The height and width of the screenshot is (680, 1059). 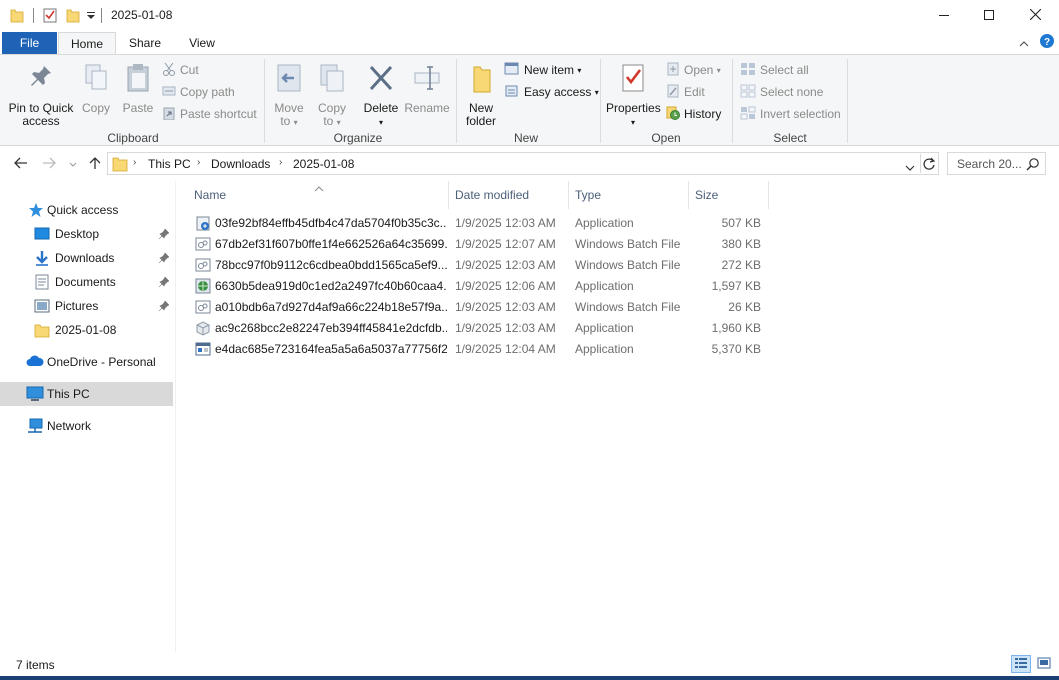 I want to click on column-header-size: Size, so click(x=728, y=195).